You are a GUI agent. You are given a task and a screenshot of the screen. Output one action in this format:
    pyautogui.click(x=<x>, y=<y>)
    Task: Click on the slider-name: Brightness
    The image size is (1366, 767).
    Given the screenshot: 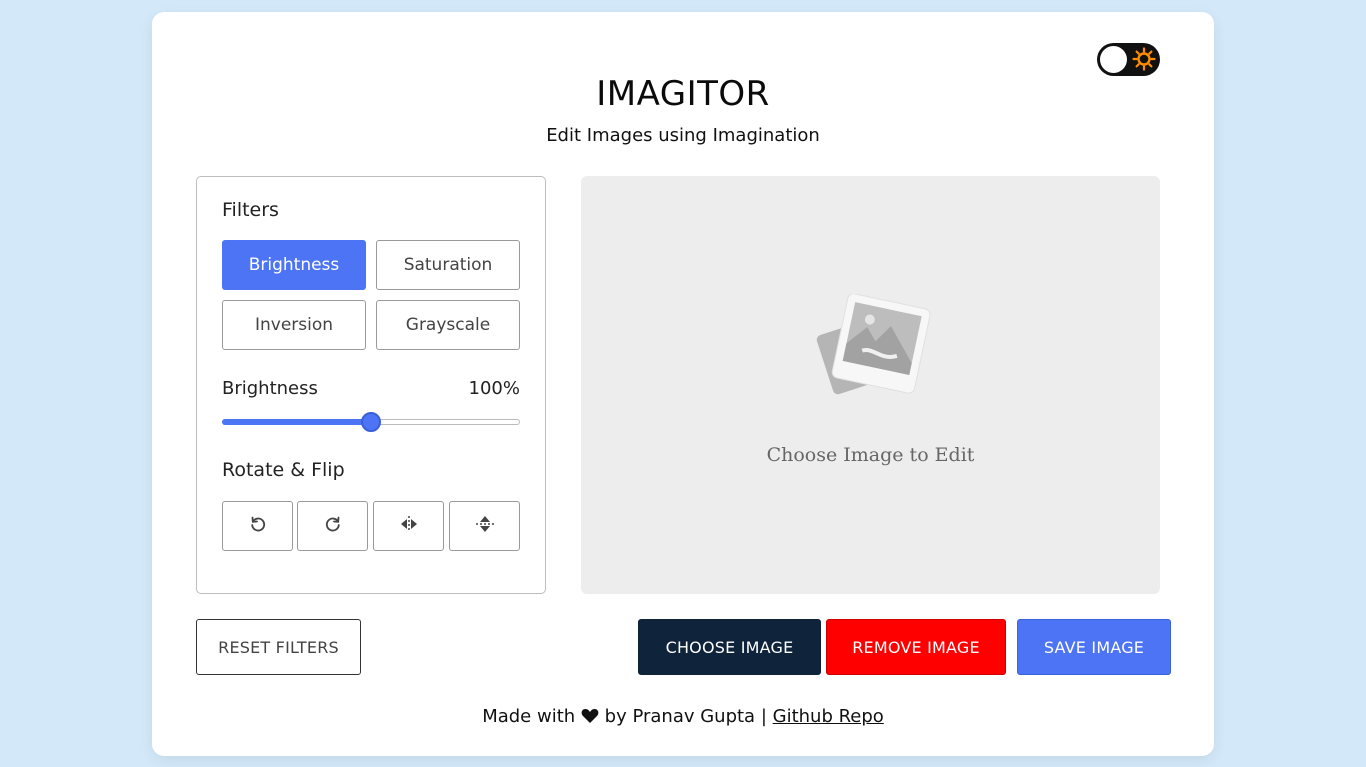 What is the action you would take?
    pyautogui.click(x=270, y=388)
    